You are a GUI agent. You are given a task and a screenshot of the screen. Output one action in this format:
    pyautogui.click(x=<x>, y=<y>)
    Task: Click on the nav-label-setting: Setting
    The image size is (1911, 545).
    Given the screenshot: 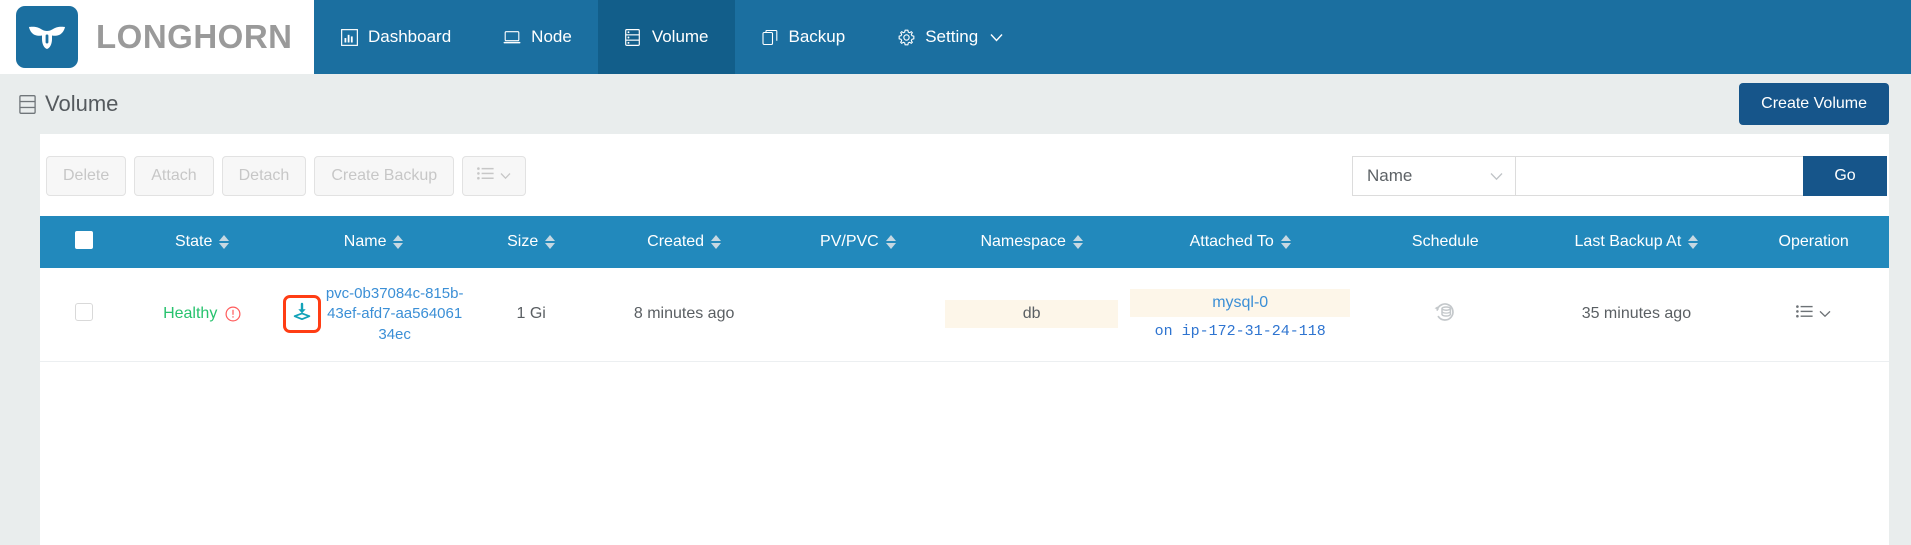 What is the action you would take?
    pyautogui.click(x=952, y=36)
    